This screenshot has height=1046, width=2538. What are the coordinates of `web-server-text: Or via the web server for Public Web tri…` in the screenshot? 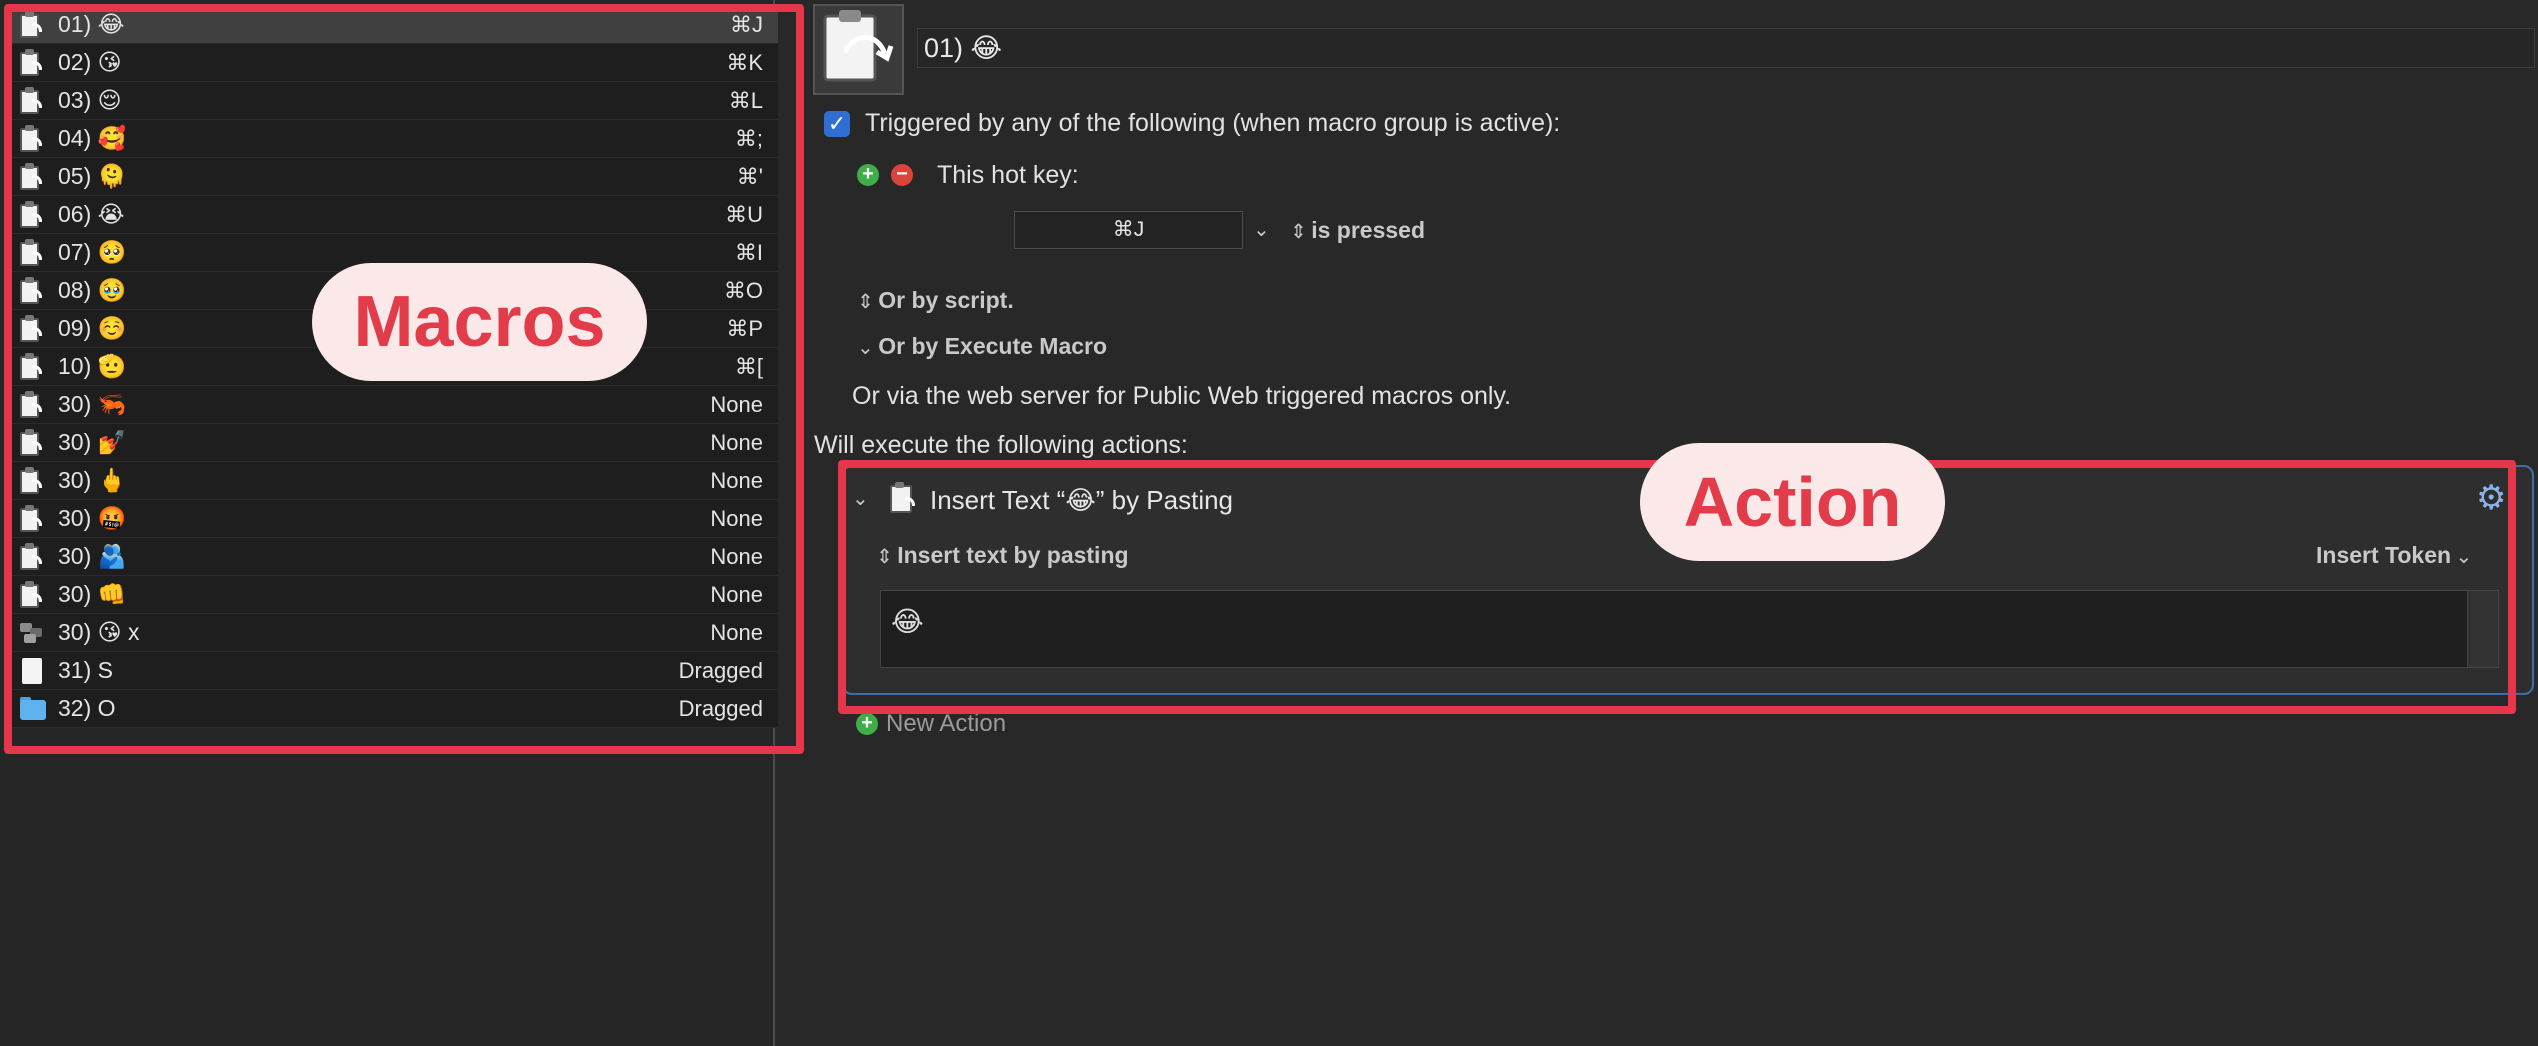 It's located at (1182, 396).